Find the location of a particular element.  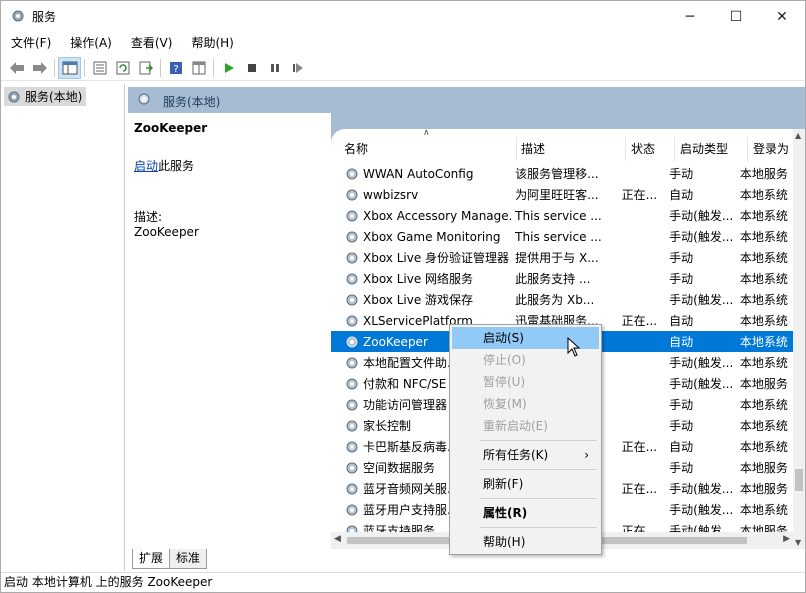

close-button: ✕ is located at coordinates (782, 16).